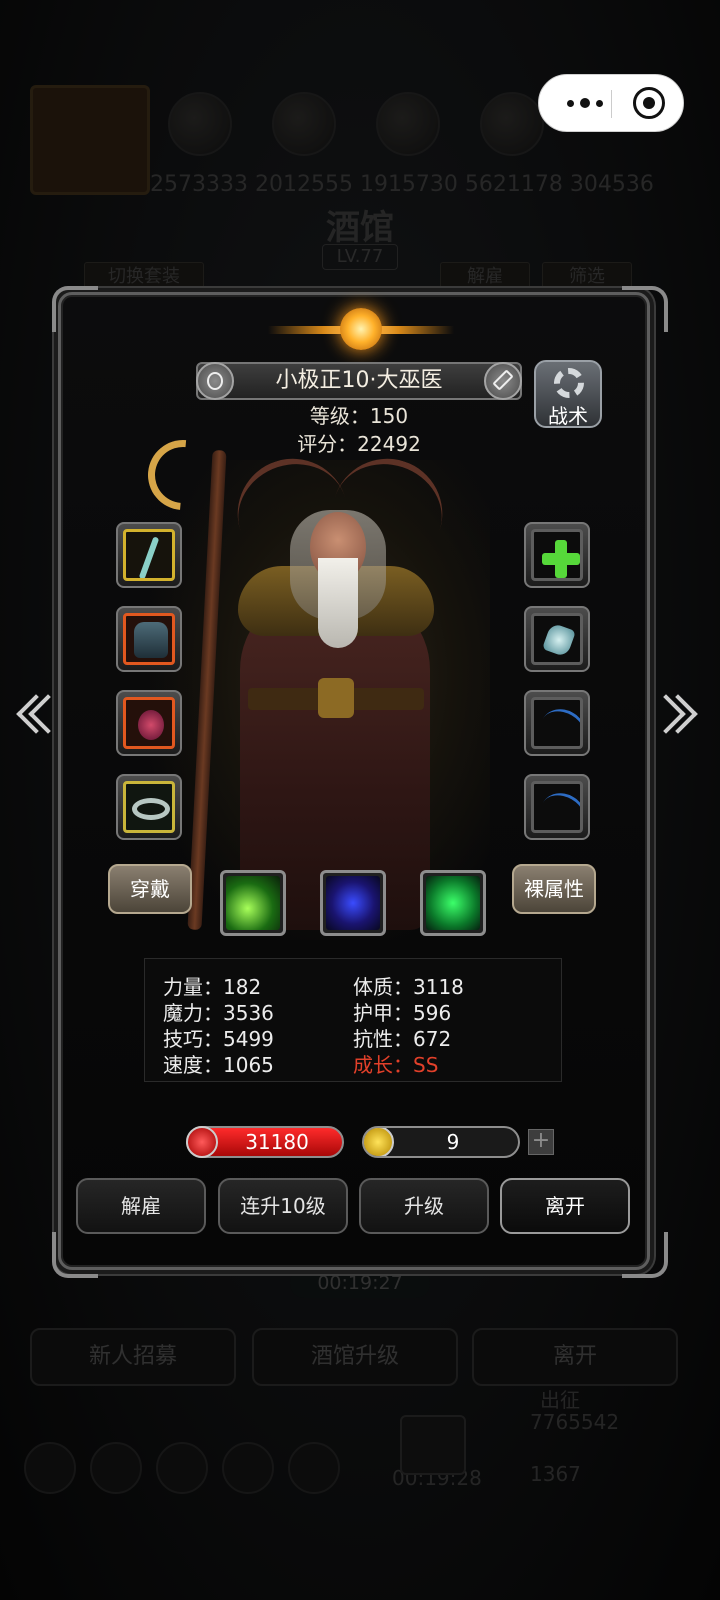 The image size is (720, 1600). I want to click on miniprogram-capsule, so click(611, 103).